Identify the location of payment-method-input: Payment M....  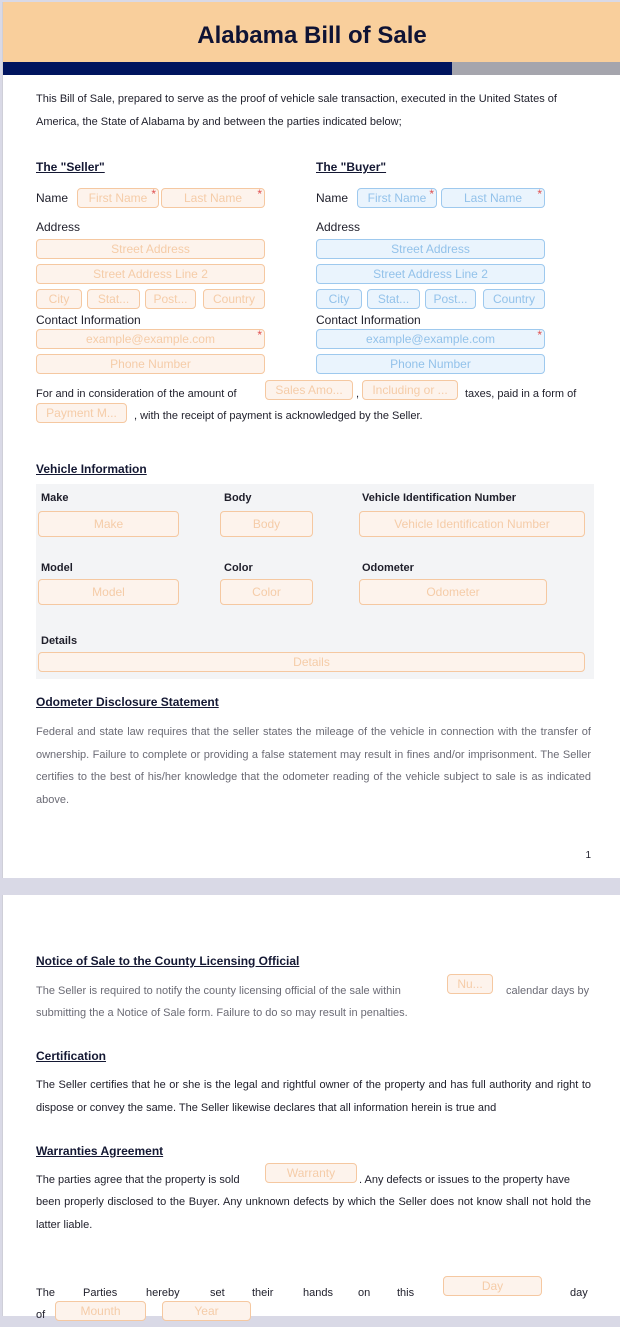
(81, 413).